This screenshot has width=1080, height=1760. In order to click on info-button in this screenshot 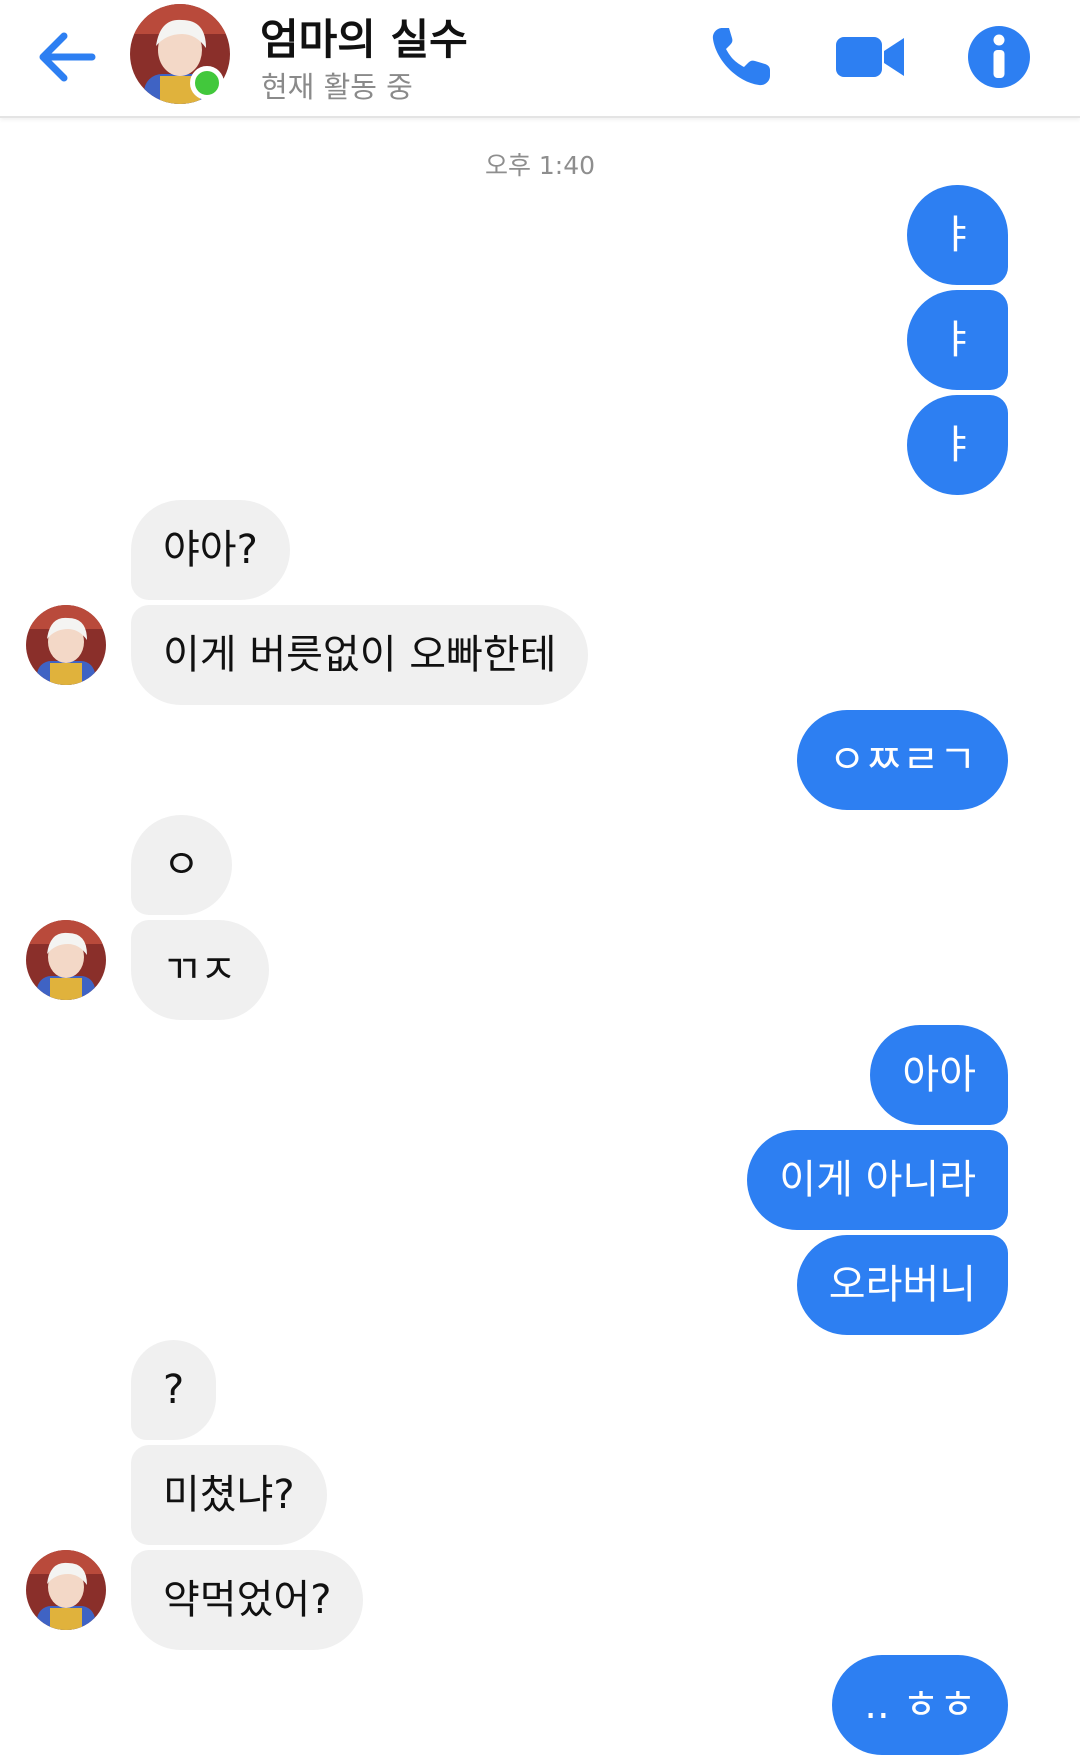, I will do `click(999, 57)`.